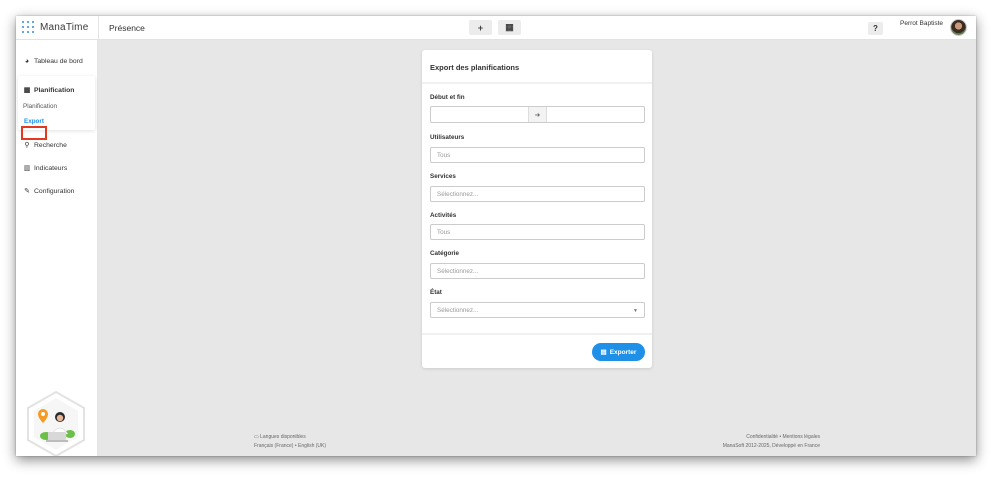 This screenshot has width=1007, height=487. Describe the element at coordinates (537, 310) in the screenshot. I see `state-select: Sélectionnez... ▼` at that location.